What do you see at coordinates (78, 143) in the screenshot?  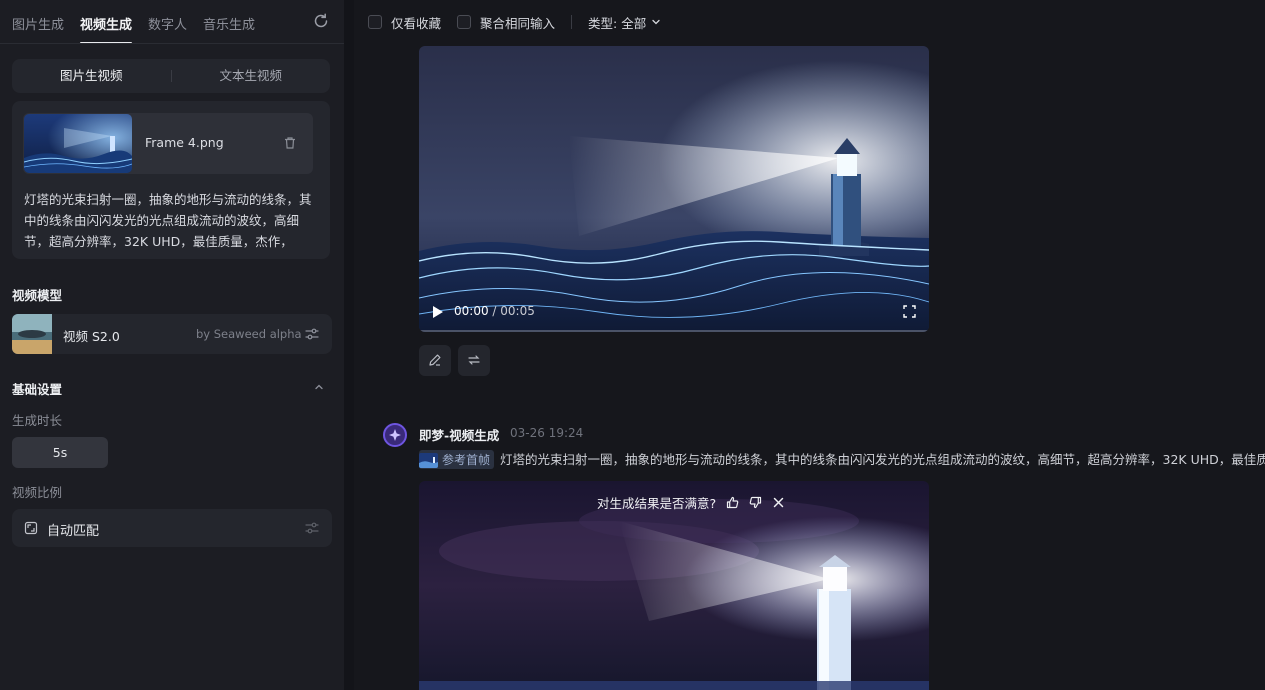 I see `uploaded-image-thumbnail` at bounding box center [78, 143].